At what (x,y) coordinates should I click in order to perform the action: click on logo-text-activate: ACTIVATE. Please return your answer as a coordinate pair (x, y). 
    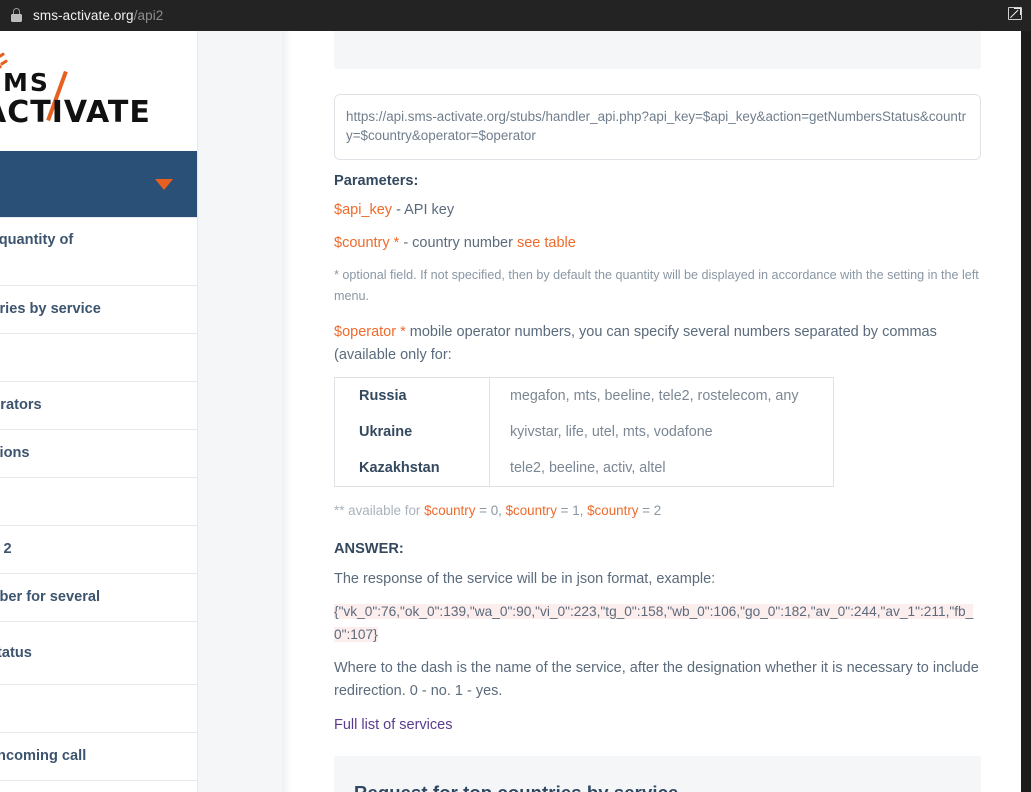
    Looking at the image, I should click on (75, 112).